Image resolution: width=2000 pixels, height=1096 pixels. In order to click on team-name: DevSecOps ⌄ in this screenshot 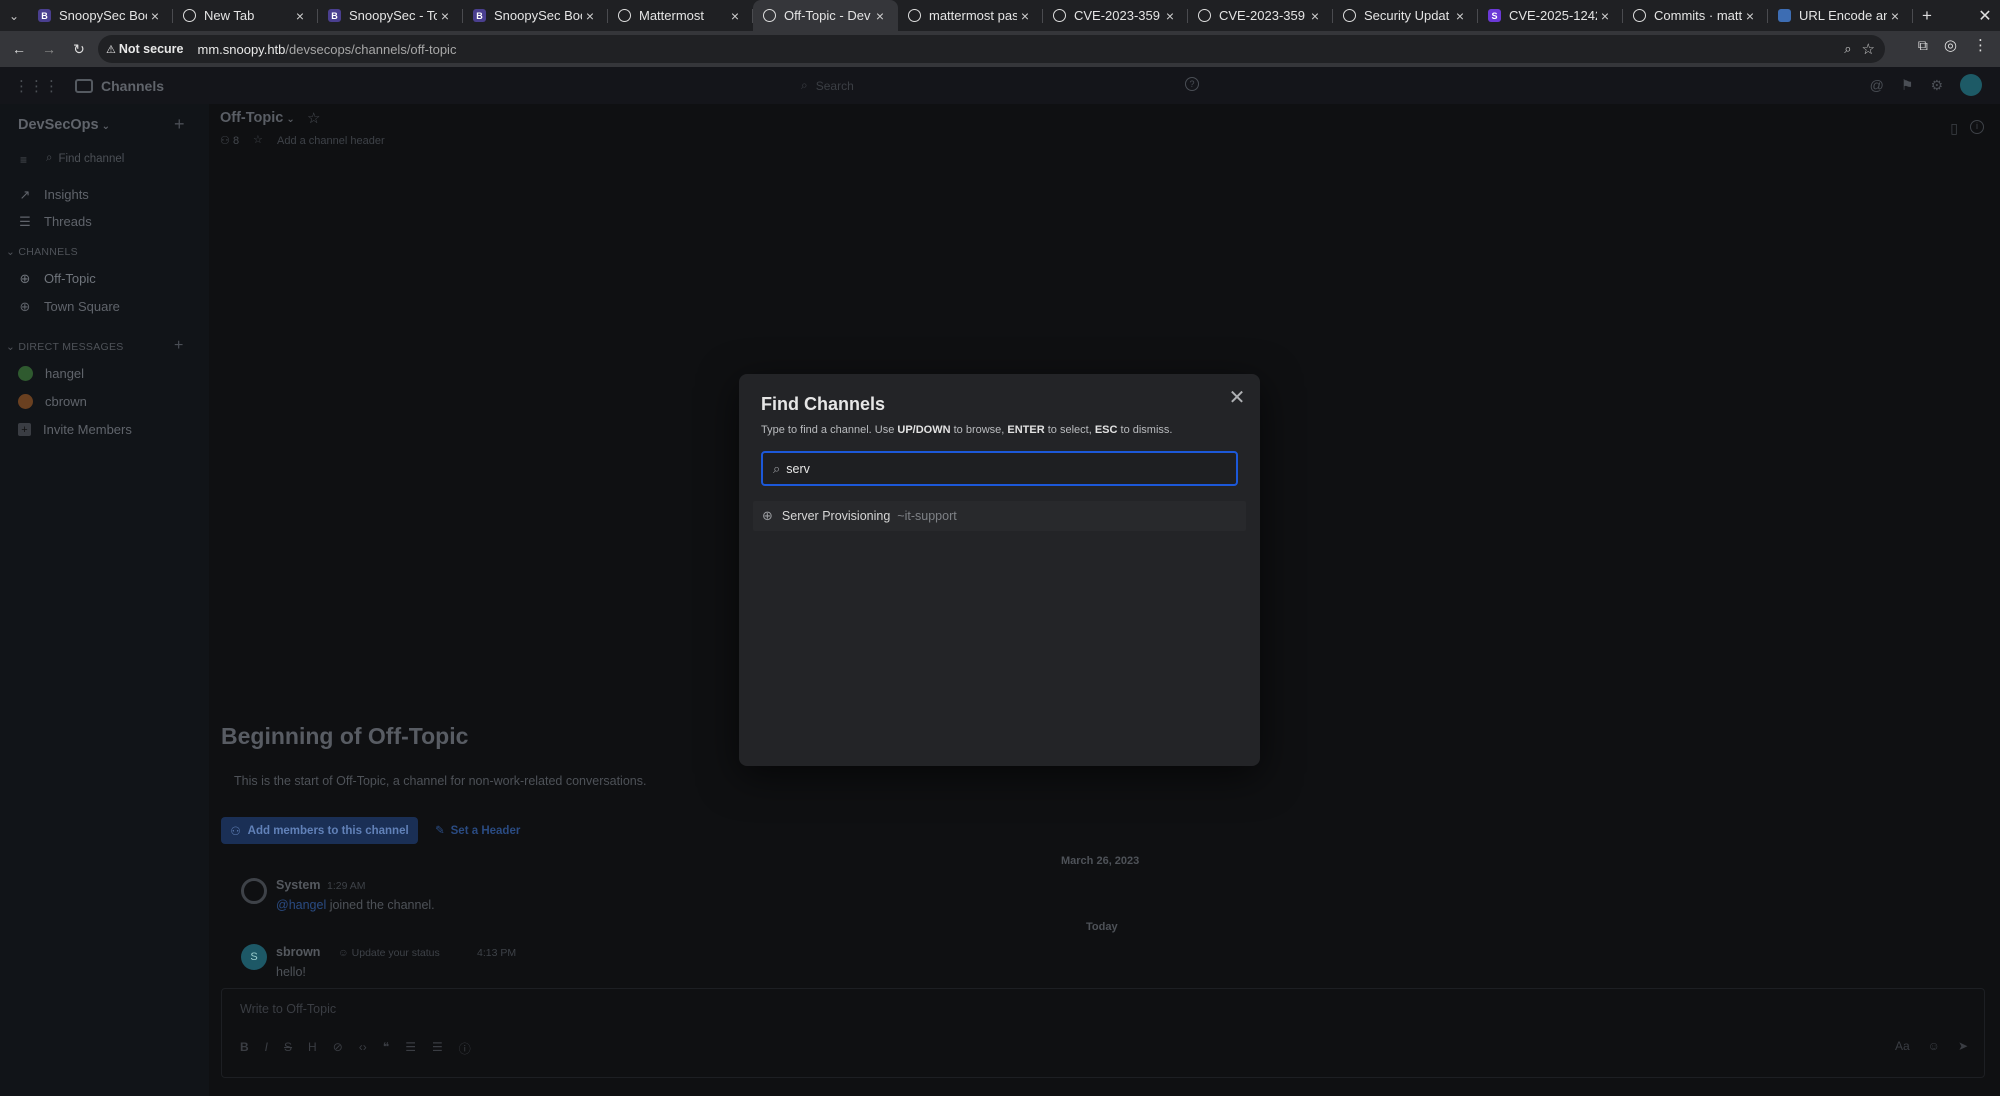, I will do `click(64, 125)`.